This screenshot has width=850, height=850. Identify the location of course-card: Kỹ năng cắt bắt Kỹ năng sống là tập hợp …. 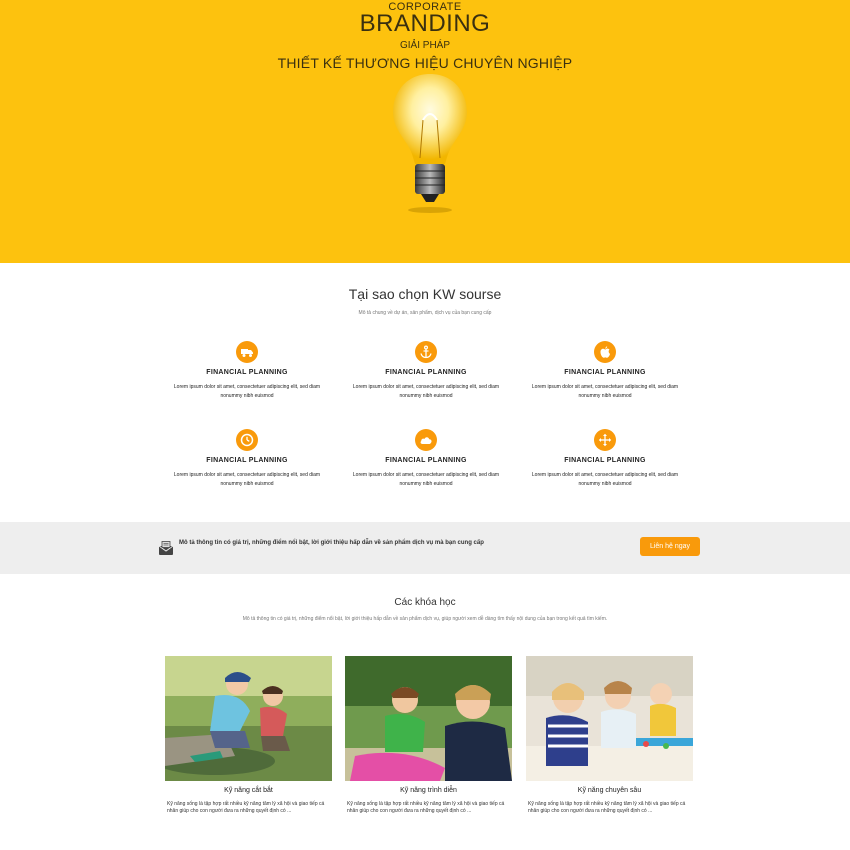
(248, 735).